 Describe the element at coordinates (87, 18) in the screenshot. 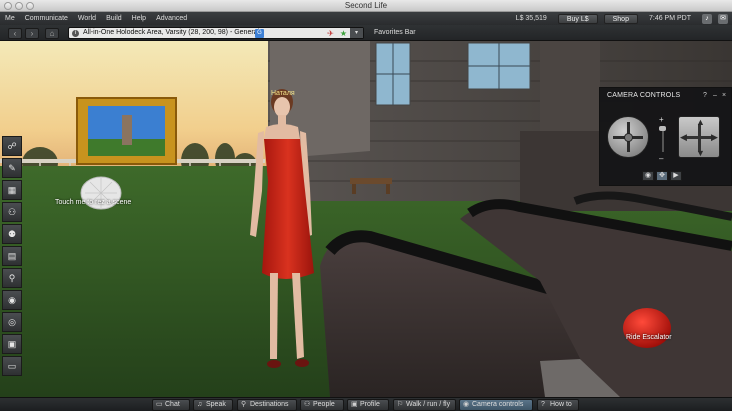

I see `menu-world: World` at that location.